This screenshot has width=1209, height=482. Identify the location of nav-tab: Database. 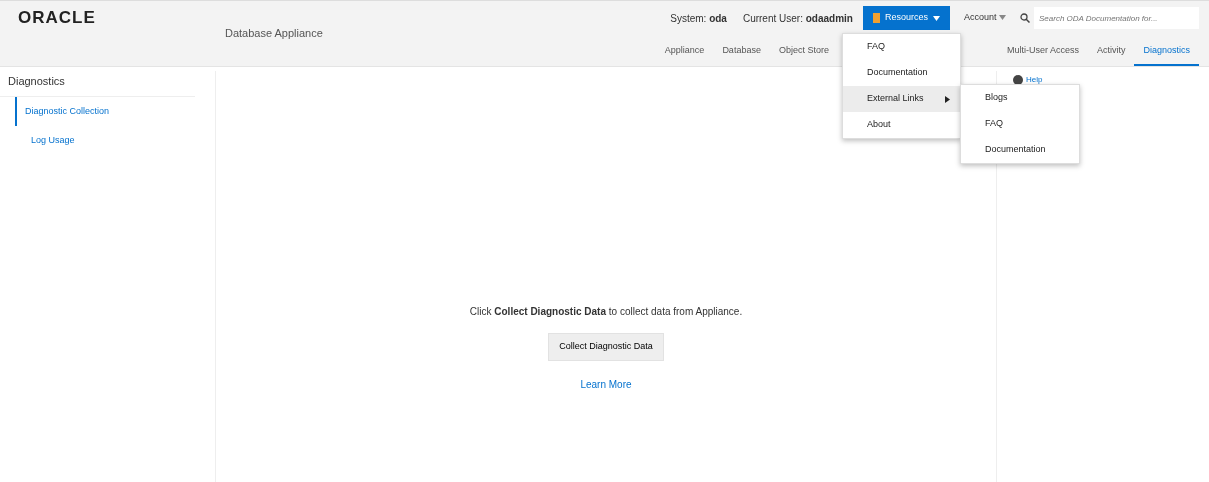
(741, 53).